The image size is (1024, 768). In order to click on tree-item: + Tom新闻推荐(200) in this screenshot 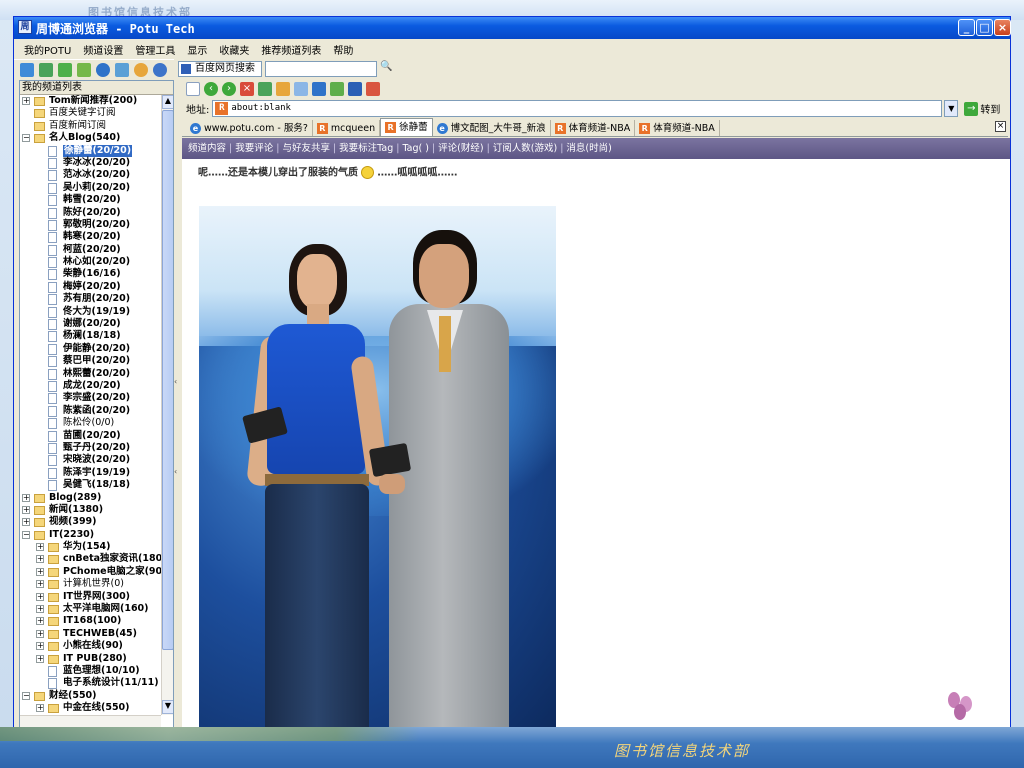, I will do `click(90, 101)`.